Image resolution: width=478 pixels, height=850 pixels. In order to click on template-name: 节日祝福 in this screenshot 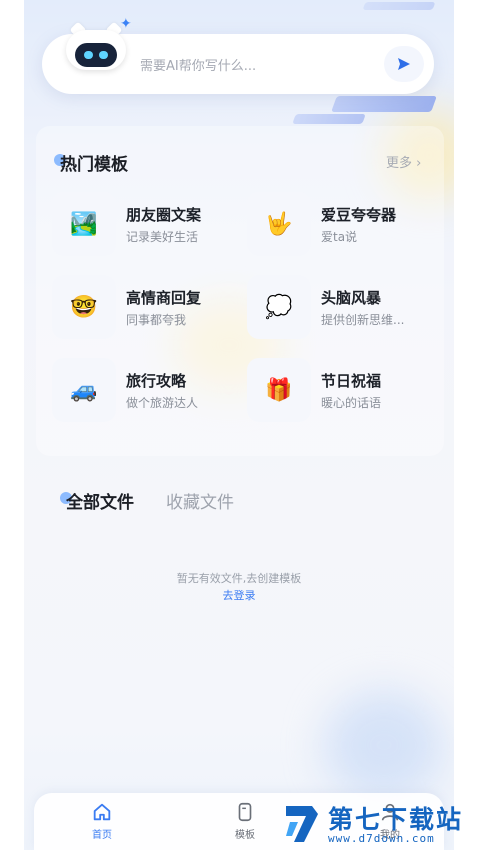, I will do `click(351, 381)`.